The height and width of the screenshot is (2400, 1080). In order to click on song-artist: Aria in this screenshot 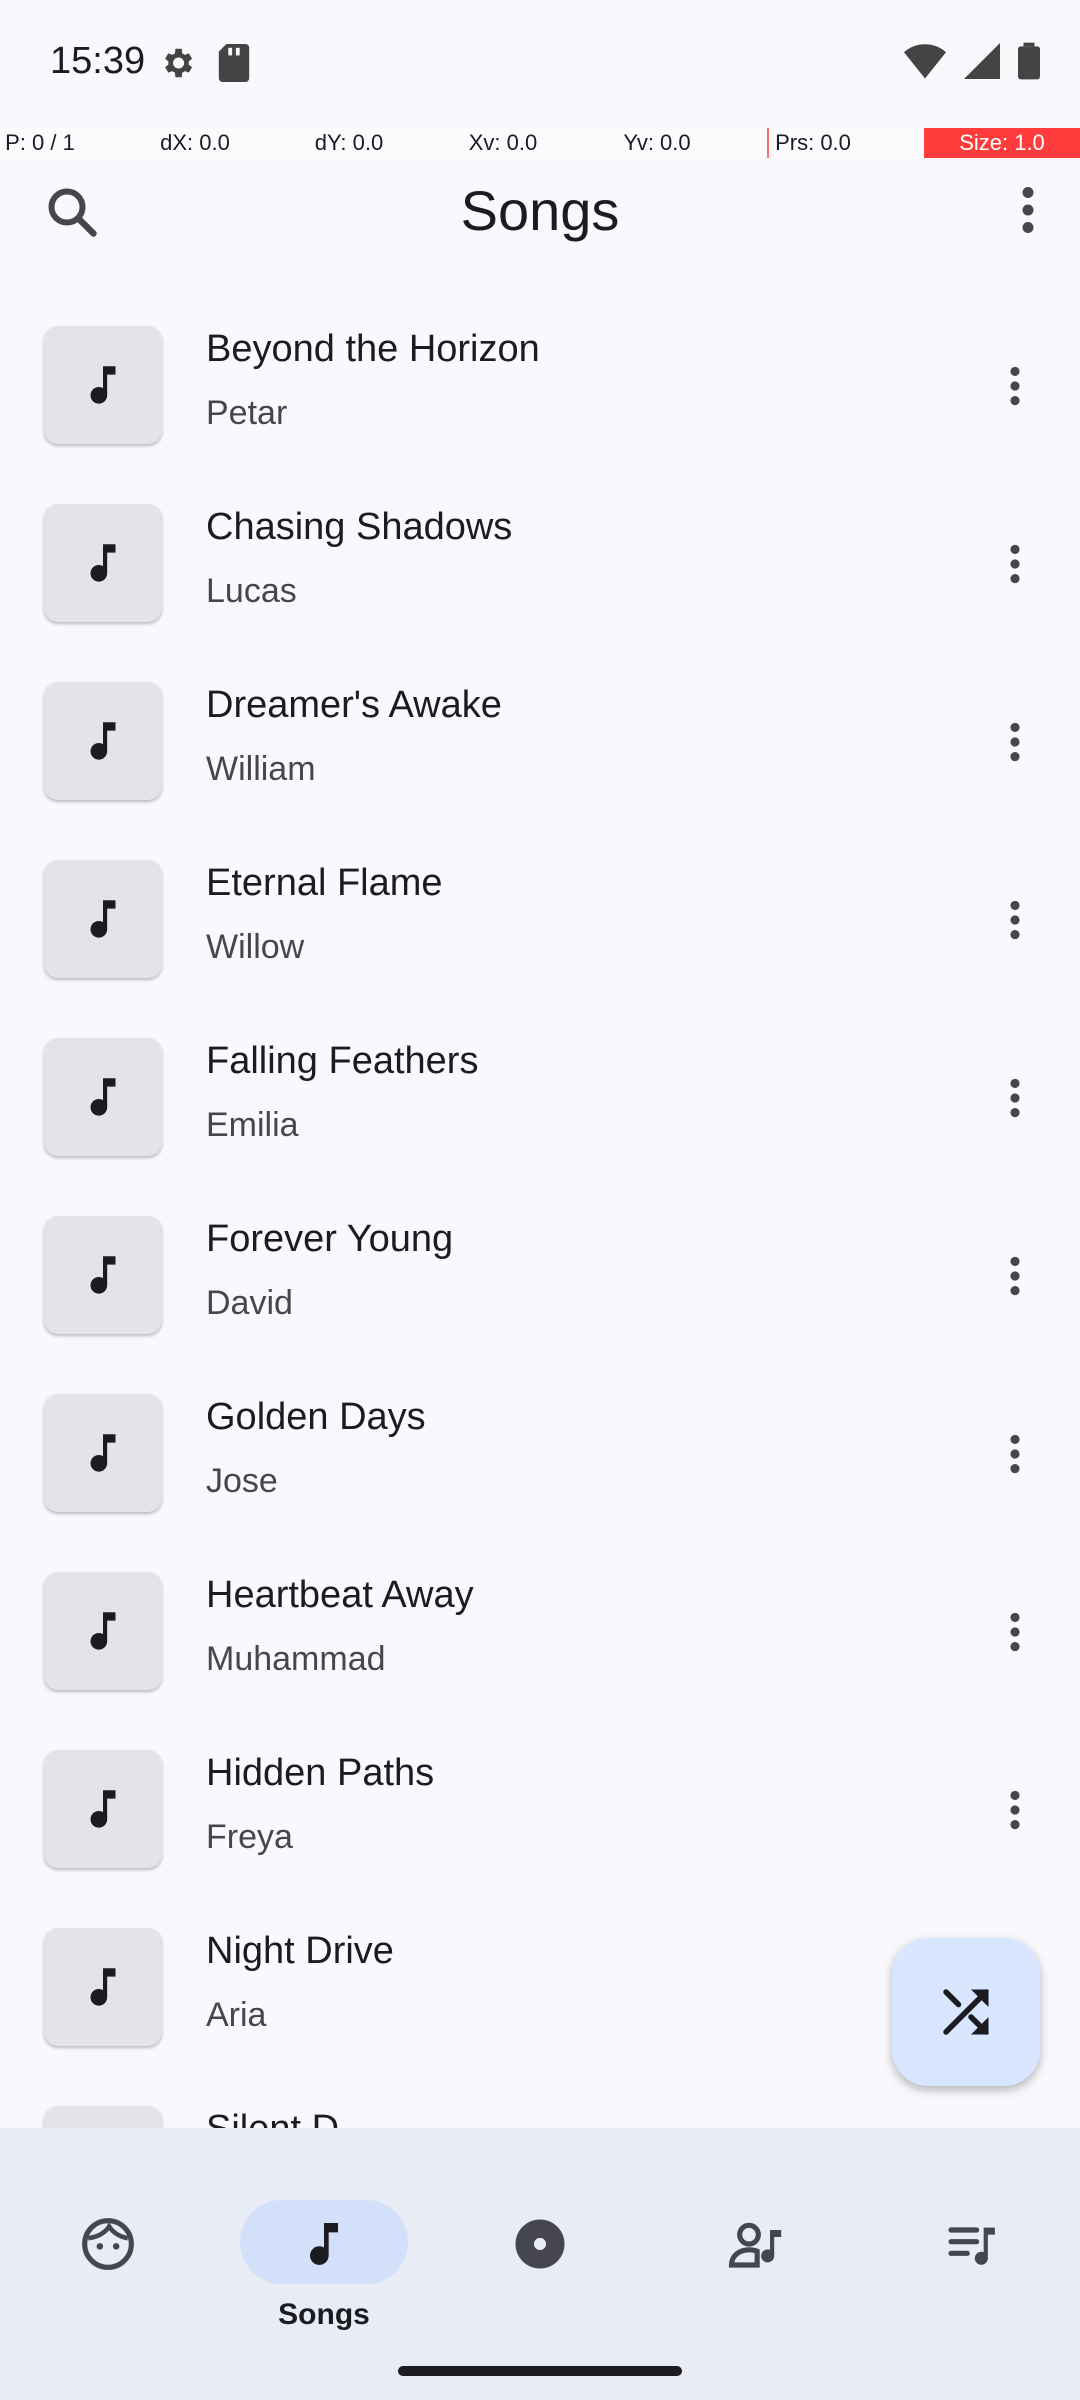, I will do `click(236, 2015)`.